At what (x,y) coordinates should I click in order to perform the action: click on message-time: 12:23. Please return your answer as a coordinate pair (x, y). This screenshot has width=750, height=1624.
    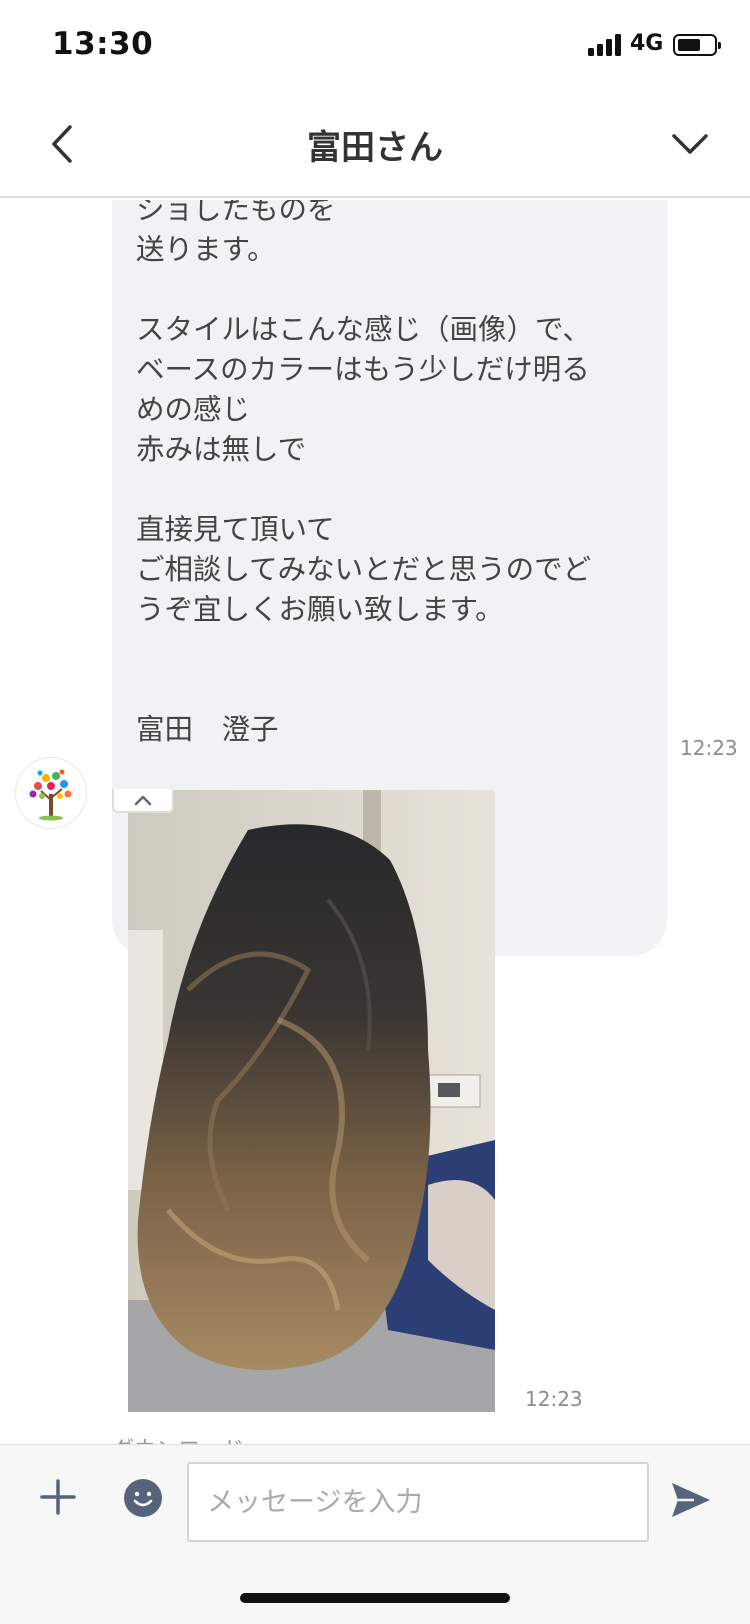
    Looking at the image, I should click on (709, 748).